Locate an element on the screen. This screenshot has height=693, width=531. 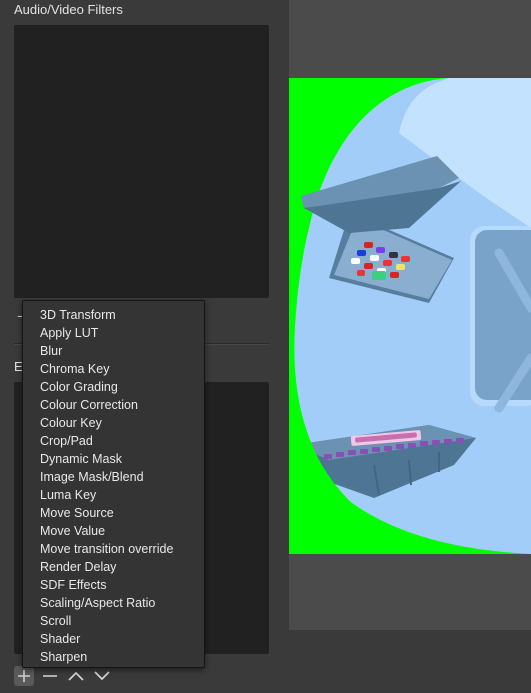
chevron-down-icon is located at coordinates (102, 676).